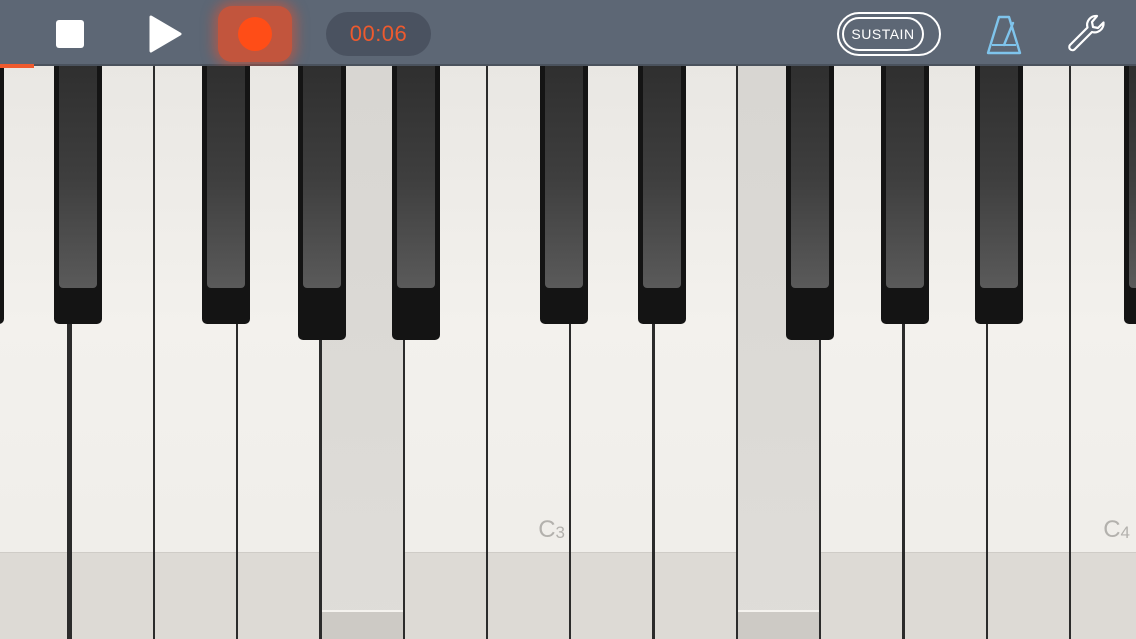  What do you see at coordinates (1116, 529) in the screenshot?
I see `octave-label-c4: C4` at bounding box center [1116, 529].